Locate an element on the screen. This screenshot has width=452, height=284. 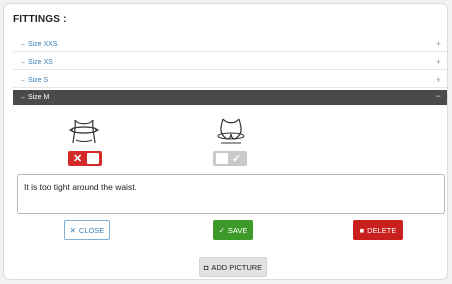
size-row-s: → Size S + is located at coordinates (230, 80).